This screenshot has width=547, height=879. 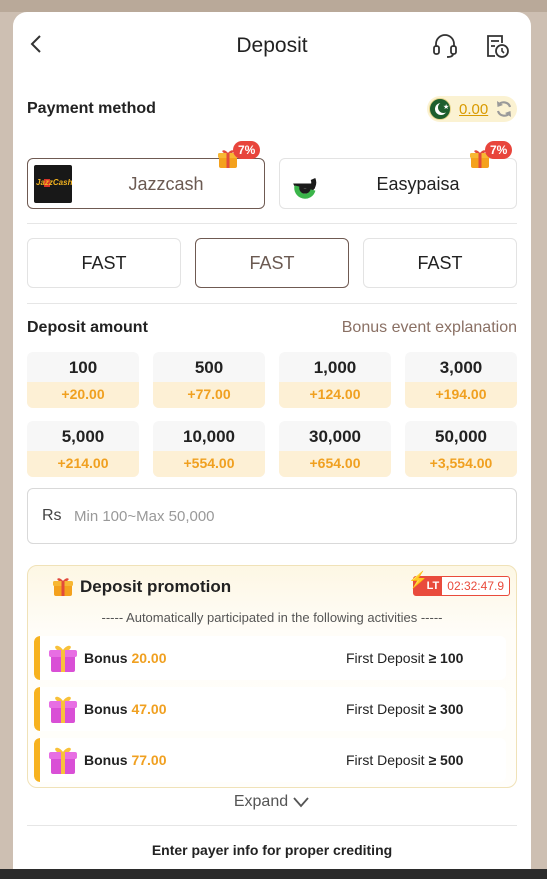 I want to click on amount-option: 1,000 +124.00, so click(x=335, y=380).